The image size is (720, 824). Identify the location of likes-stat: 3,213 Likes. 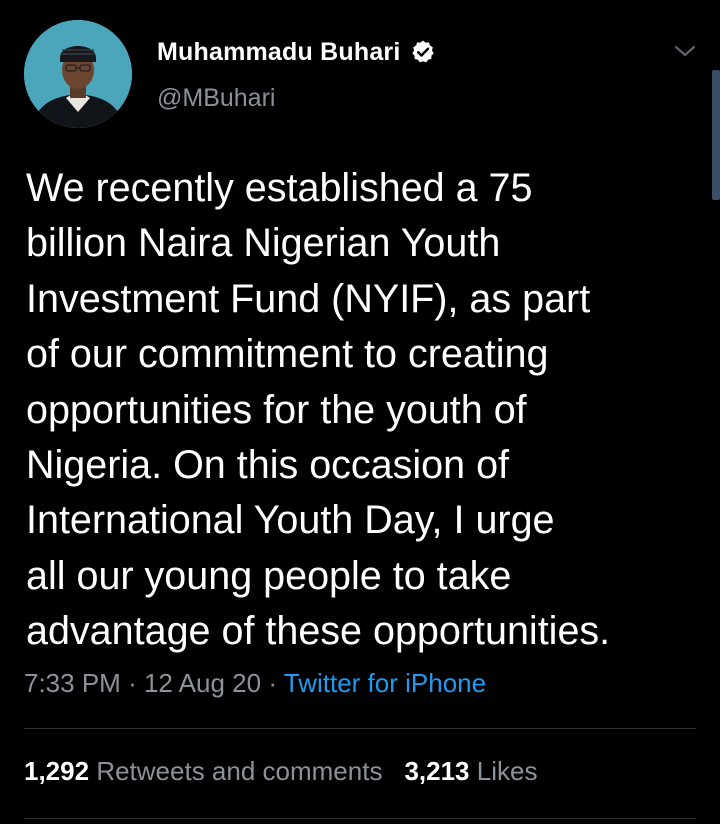
(470, 771).